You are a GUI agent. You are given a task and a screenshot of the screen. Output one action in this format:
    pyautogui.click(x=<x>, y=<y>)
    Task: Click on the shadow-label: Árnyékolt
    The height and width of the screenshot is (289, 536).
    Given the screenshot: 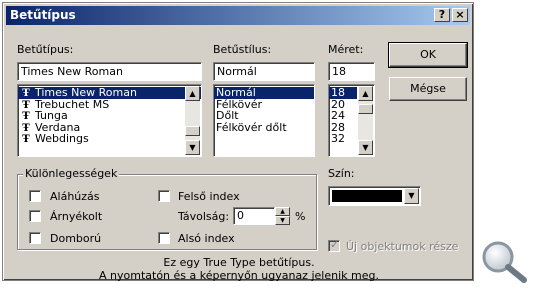 What is the action you would take?
    pyautogui.click(x=76, y=216)
    